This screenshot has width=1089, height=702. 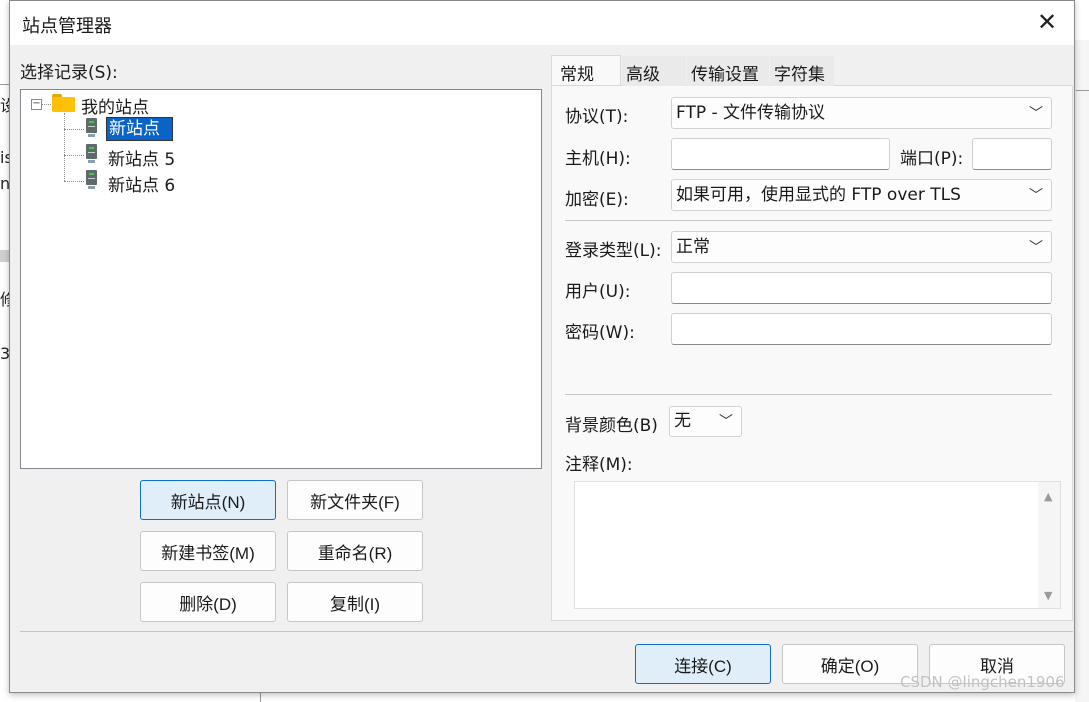 What do you see at coordinates (69, 73) in the screenshot?
I see `select-entry-label: 选择记录(S):` at bounding box center [69, 73].